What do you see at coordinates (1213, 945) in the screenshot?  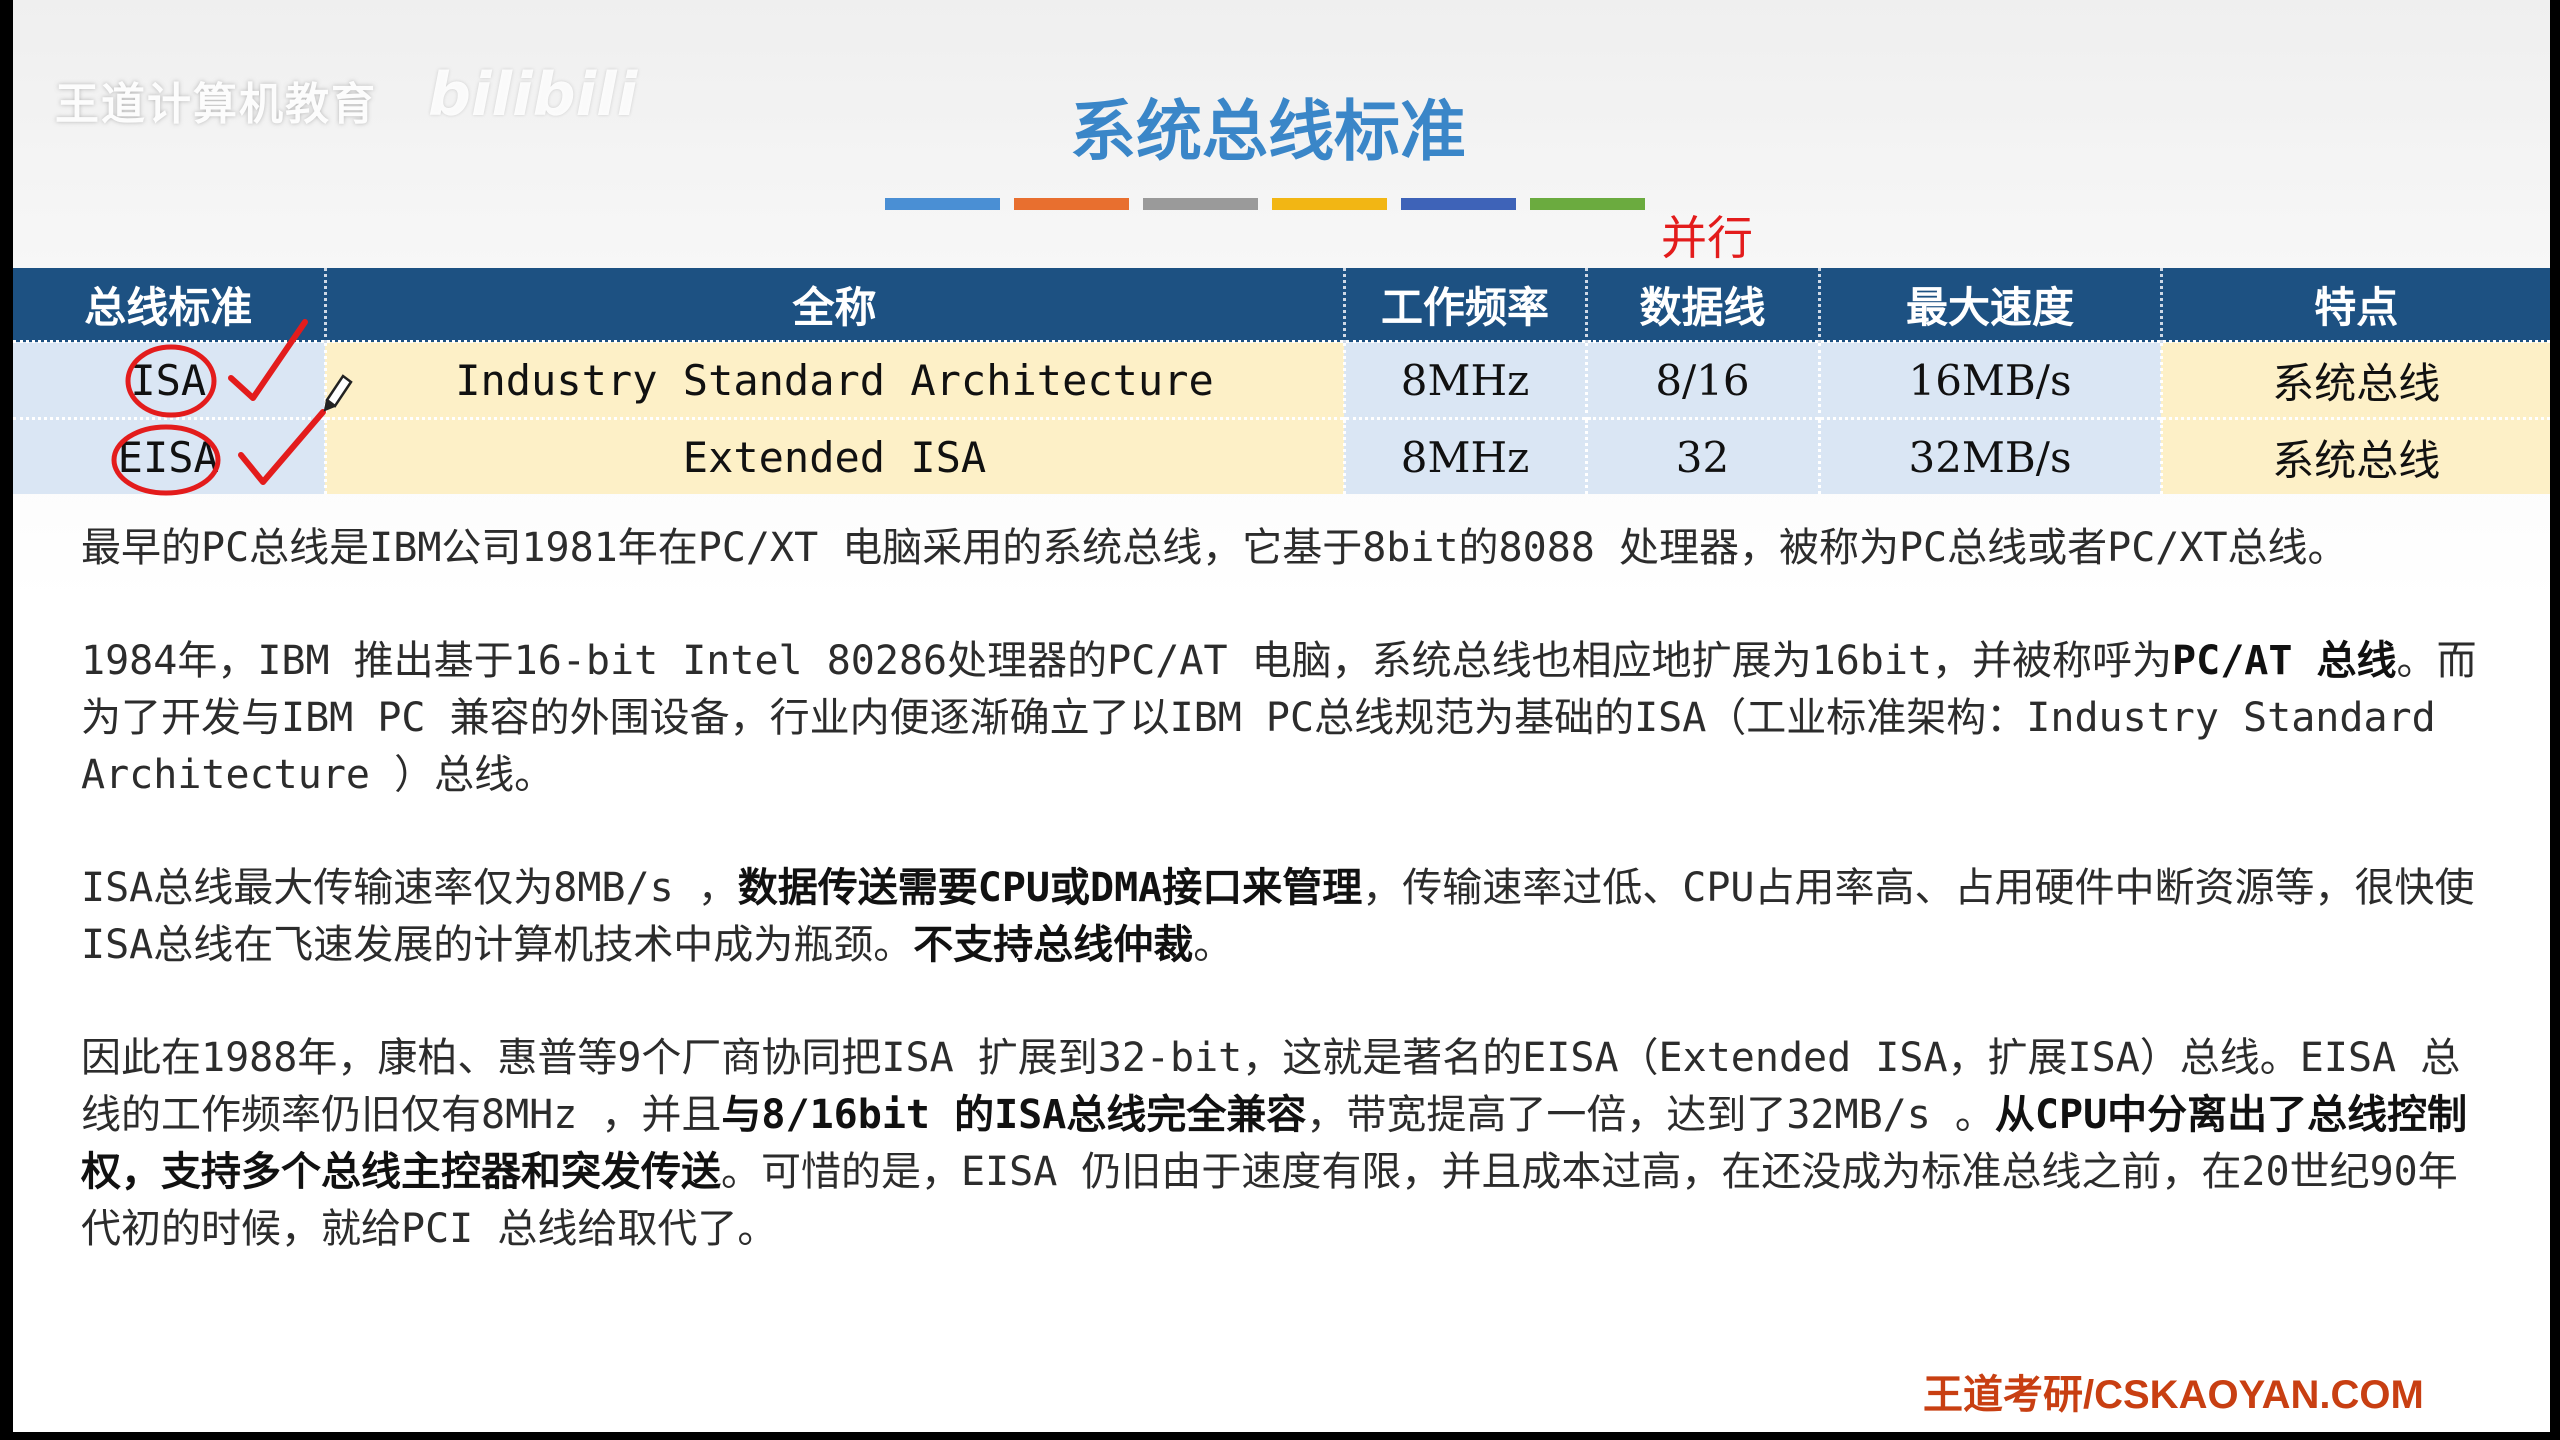 I see `paragraph-text: 。` at bounding box center [1213, 945].